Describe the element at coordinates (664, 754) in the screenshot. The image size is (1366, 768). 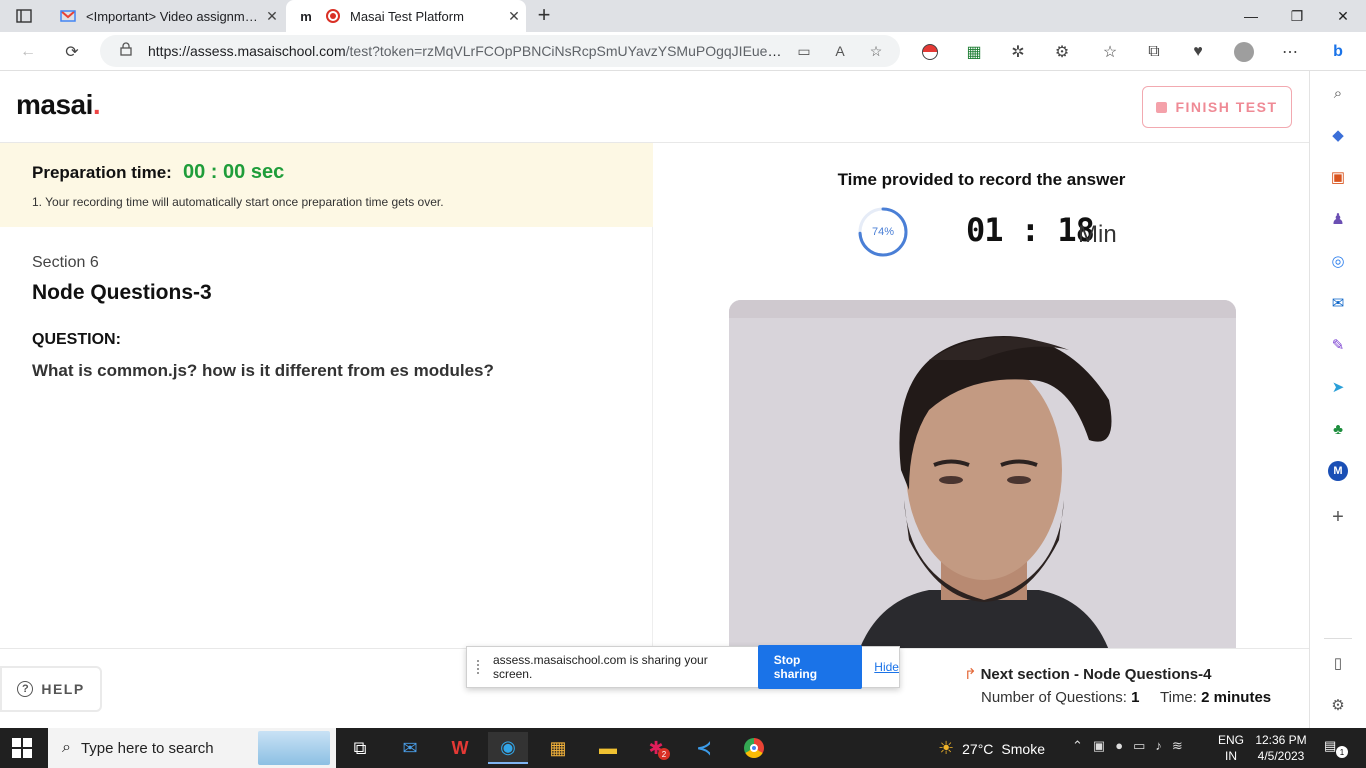
I see `slack-badge: 2` at that location.